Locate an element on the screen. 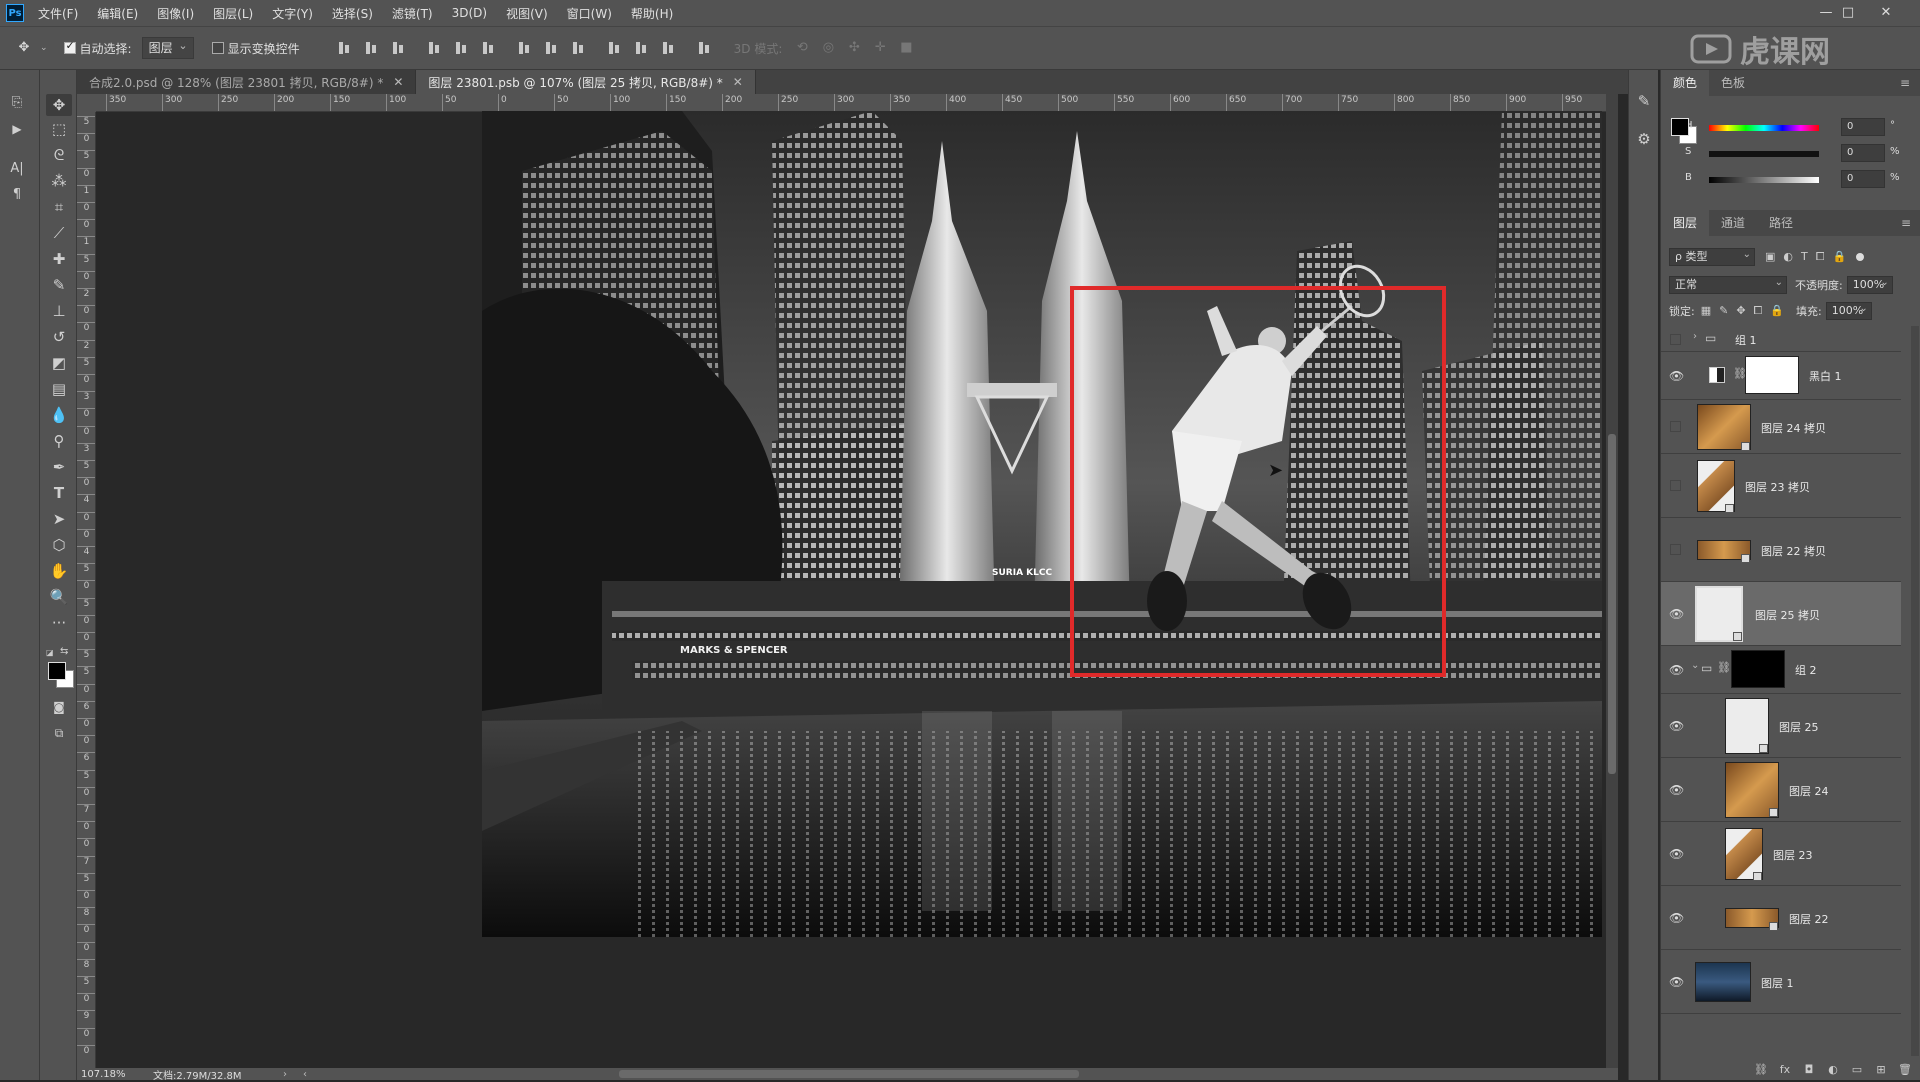 Image resolution: width=1920 pixels, height=1082 pixels. layer-row-group-2: 👁 ⌄ ▭ ⛓ 组 2 is located at coordinates (1781, 670).